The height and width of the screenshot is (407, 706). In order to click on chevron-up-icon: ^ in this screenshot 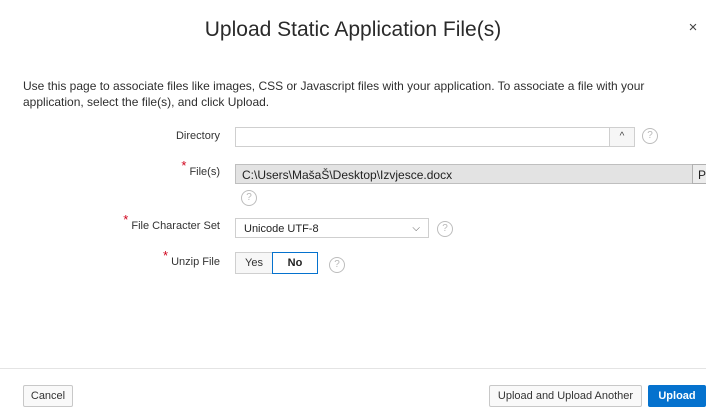, I will do `click(622, 136)`.